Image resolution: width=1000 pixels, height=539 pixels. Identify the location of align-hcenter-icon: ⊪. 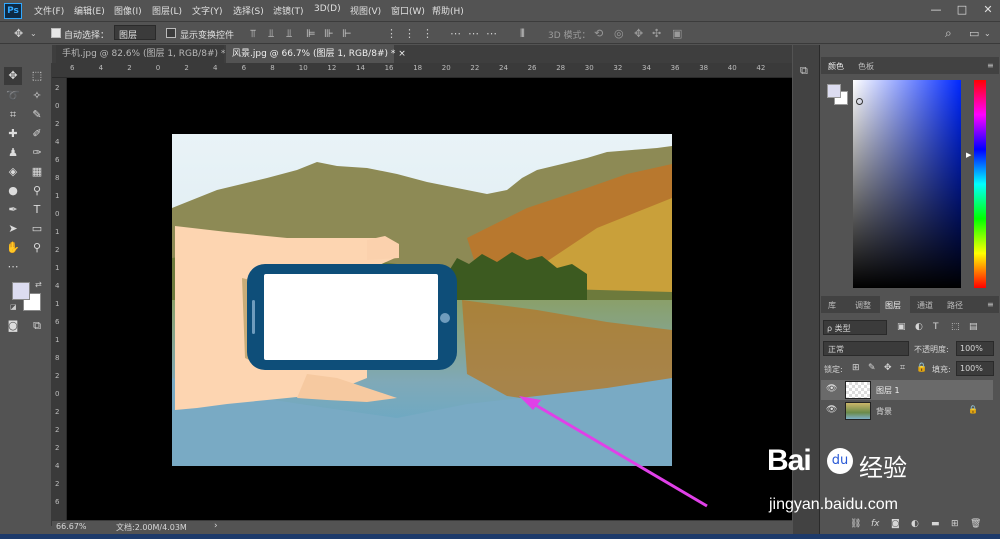
(329, 33).